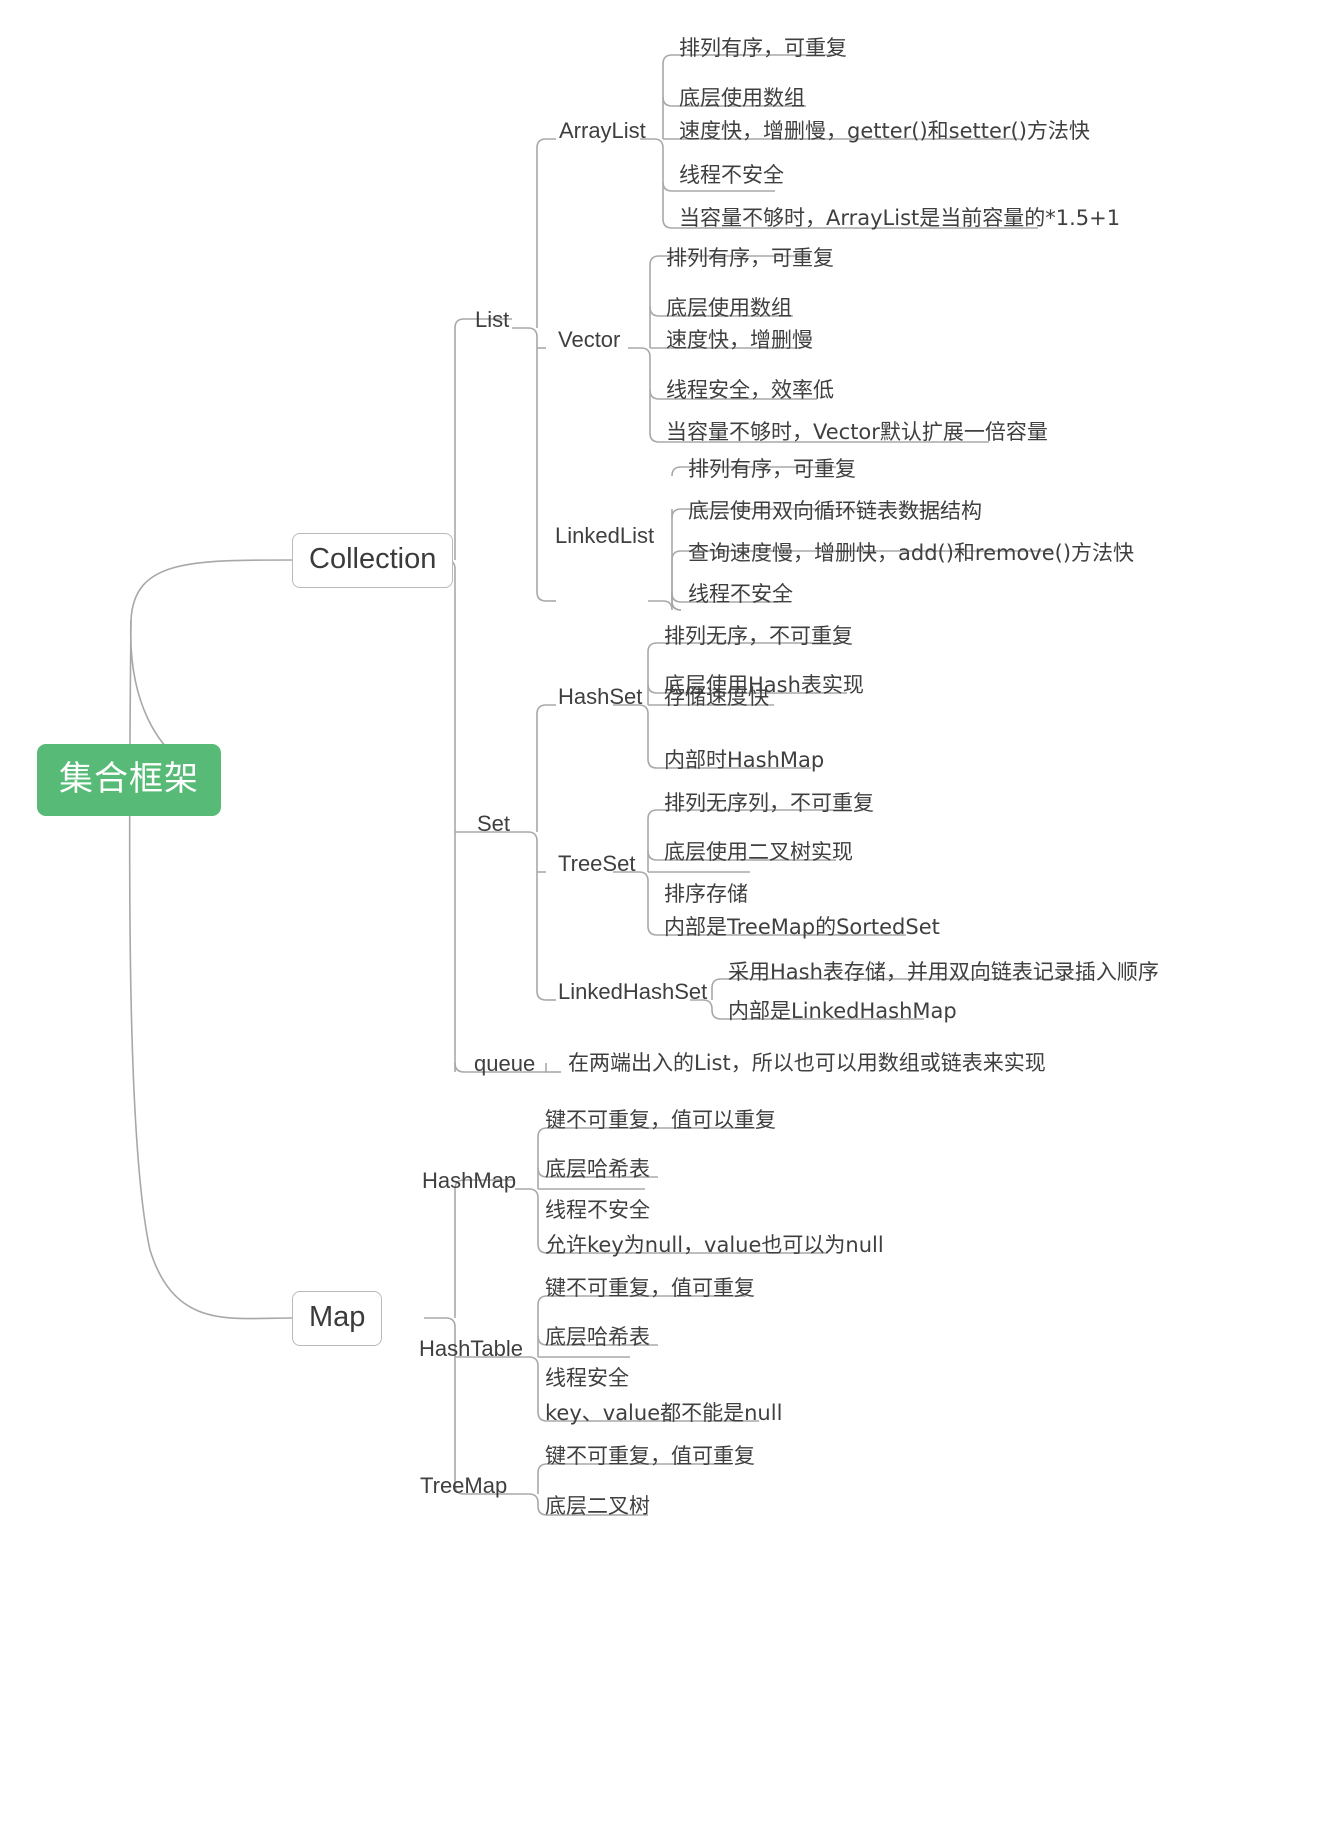 The width and height of the screenshot is (1320, 1831). I want to click on leaf-treeset-4: 内部是TreeMap的SortedSet, so click(802, 930).